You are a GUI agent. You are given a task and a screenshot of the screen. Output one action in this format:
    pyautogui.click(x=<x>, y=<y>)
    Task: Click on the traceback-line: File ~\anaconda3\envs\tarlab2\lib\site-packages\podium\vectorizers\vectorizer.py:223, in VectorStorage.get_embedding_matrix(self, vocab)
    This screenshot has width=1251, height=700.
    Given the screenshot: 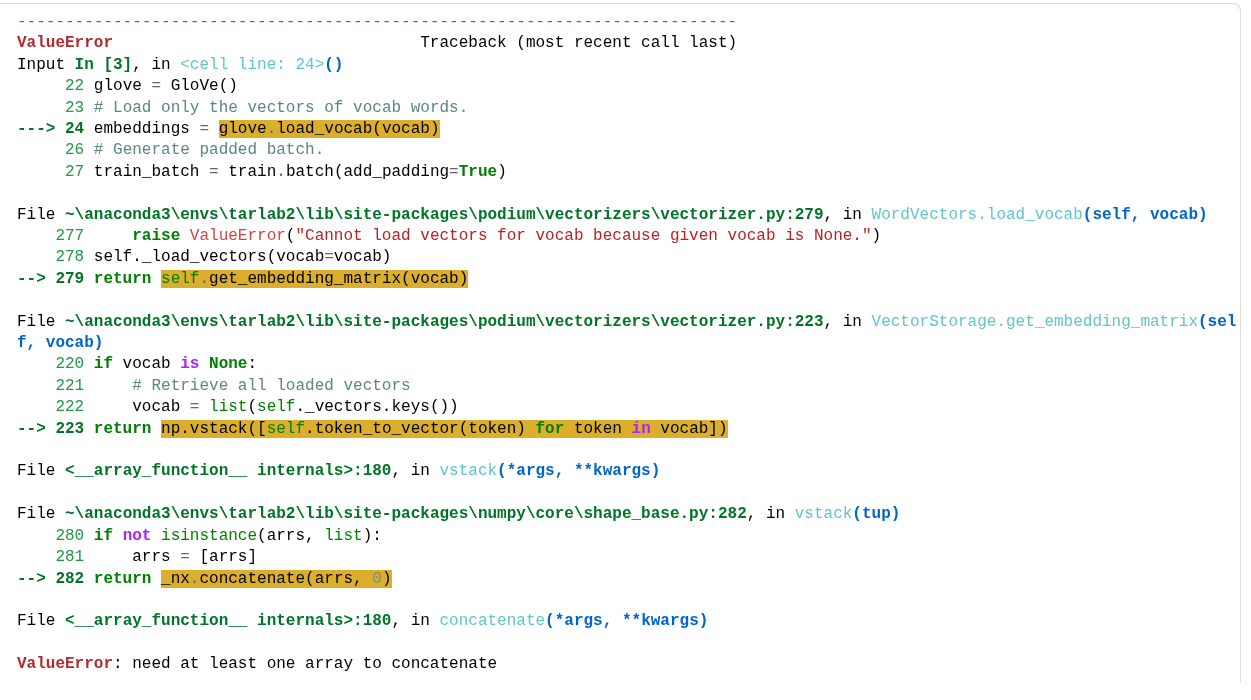 What is the action you would take?
    pyautogui.click(x=627, y=333)
    